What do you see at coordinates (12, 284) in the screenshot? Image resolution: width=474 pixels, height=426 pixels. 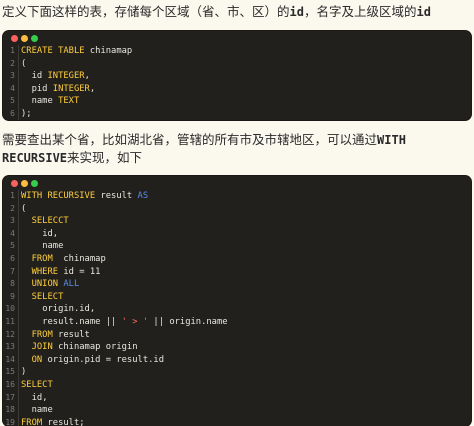 I see `line-number: 8` at bounding box center [12, 284].